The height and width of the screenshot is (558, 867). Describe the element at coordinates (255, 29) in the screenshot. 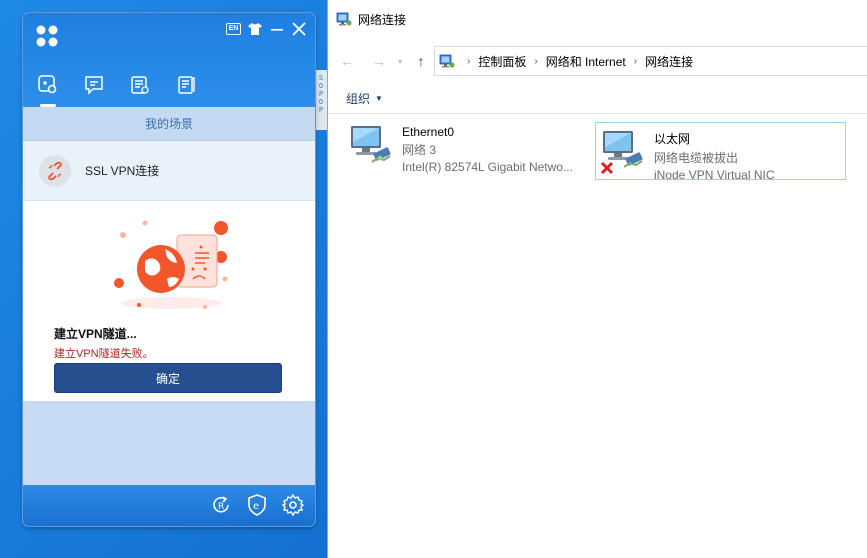

I see `tshirt-icon` at that location.